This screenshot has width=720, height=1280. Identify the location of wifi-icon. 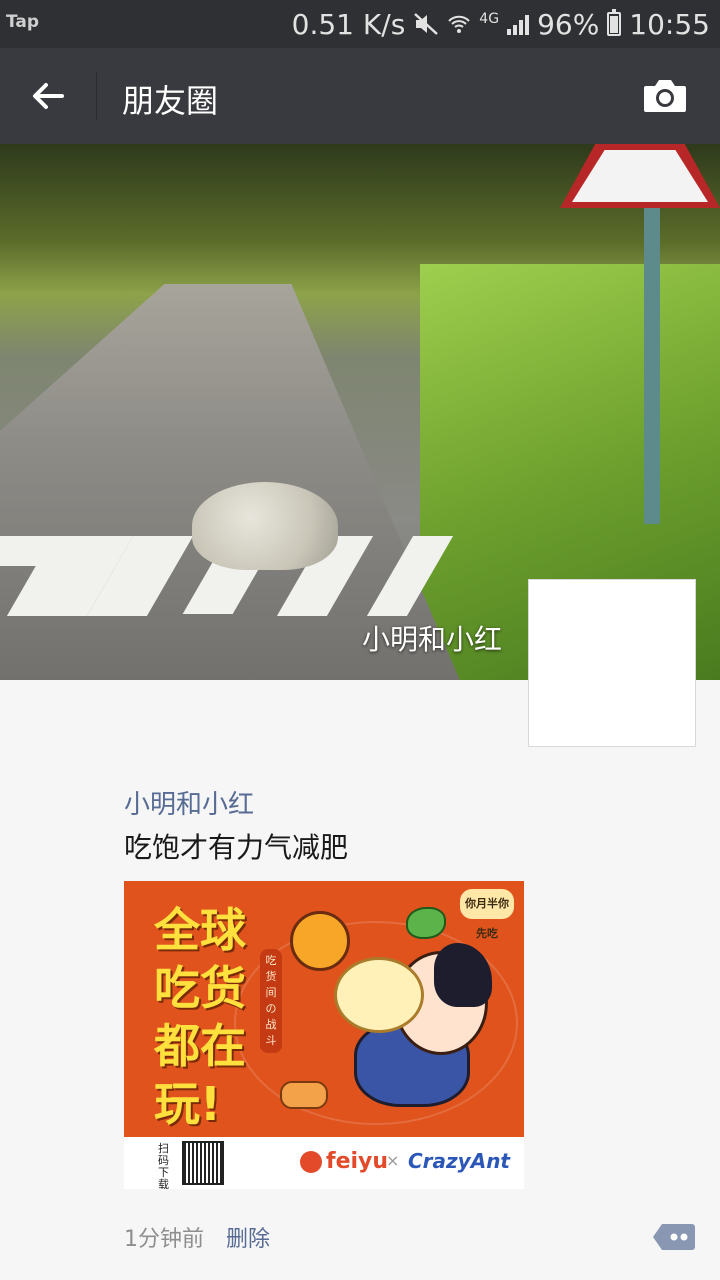
(459, 24).